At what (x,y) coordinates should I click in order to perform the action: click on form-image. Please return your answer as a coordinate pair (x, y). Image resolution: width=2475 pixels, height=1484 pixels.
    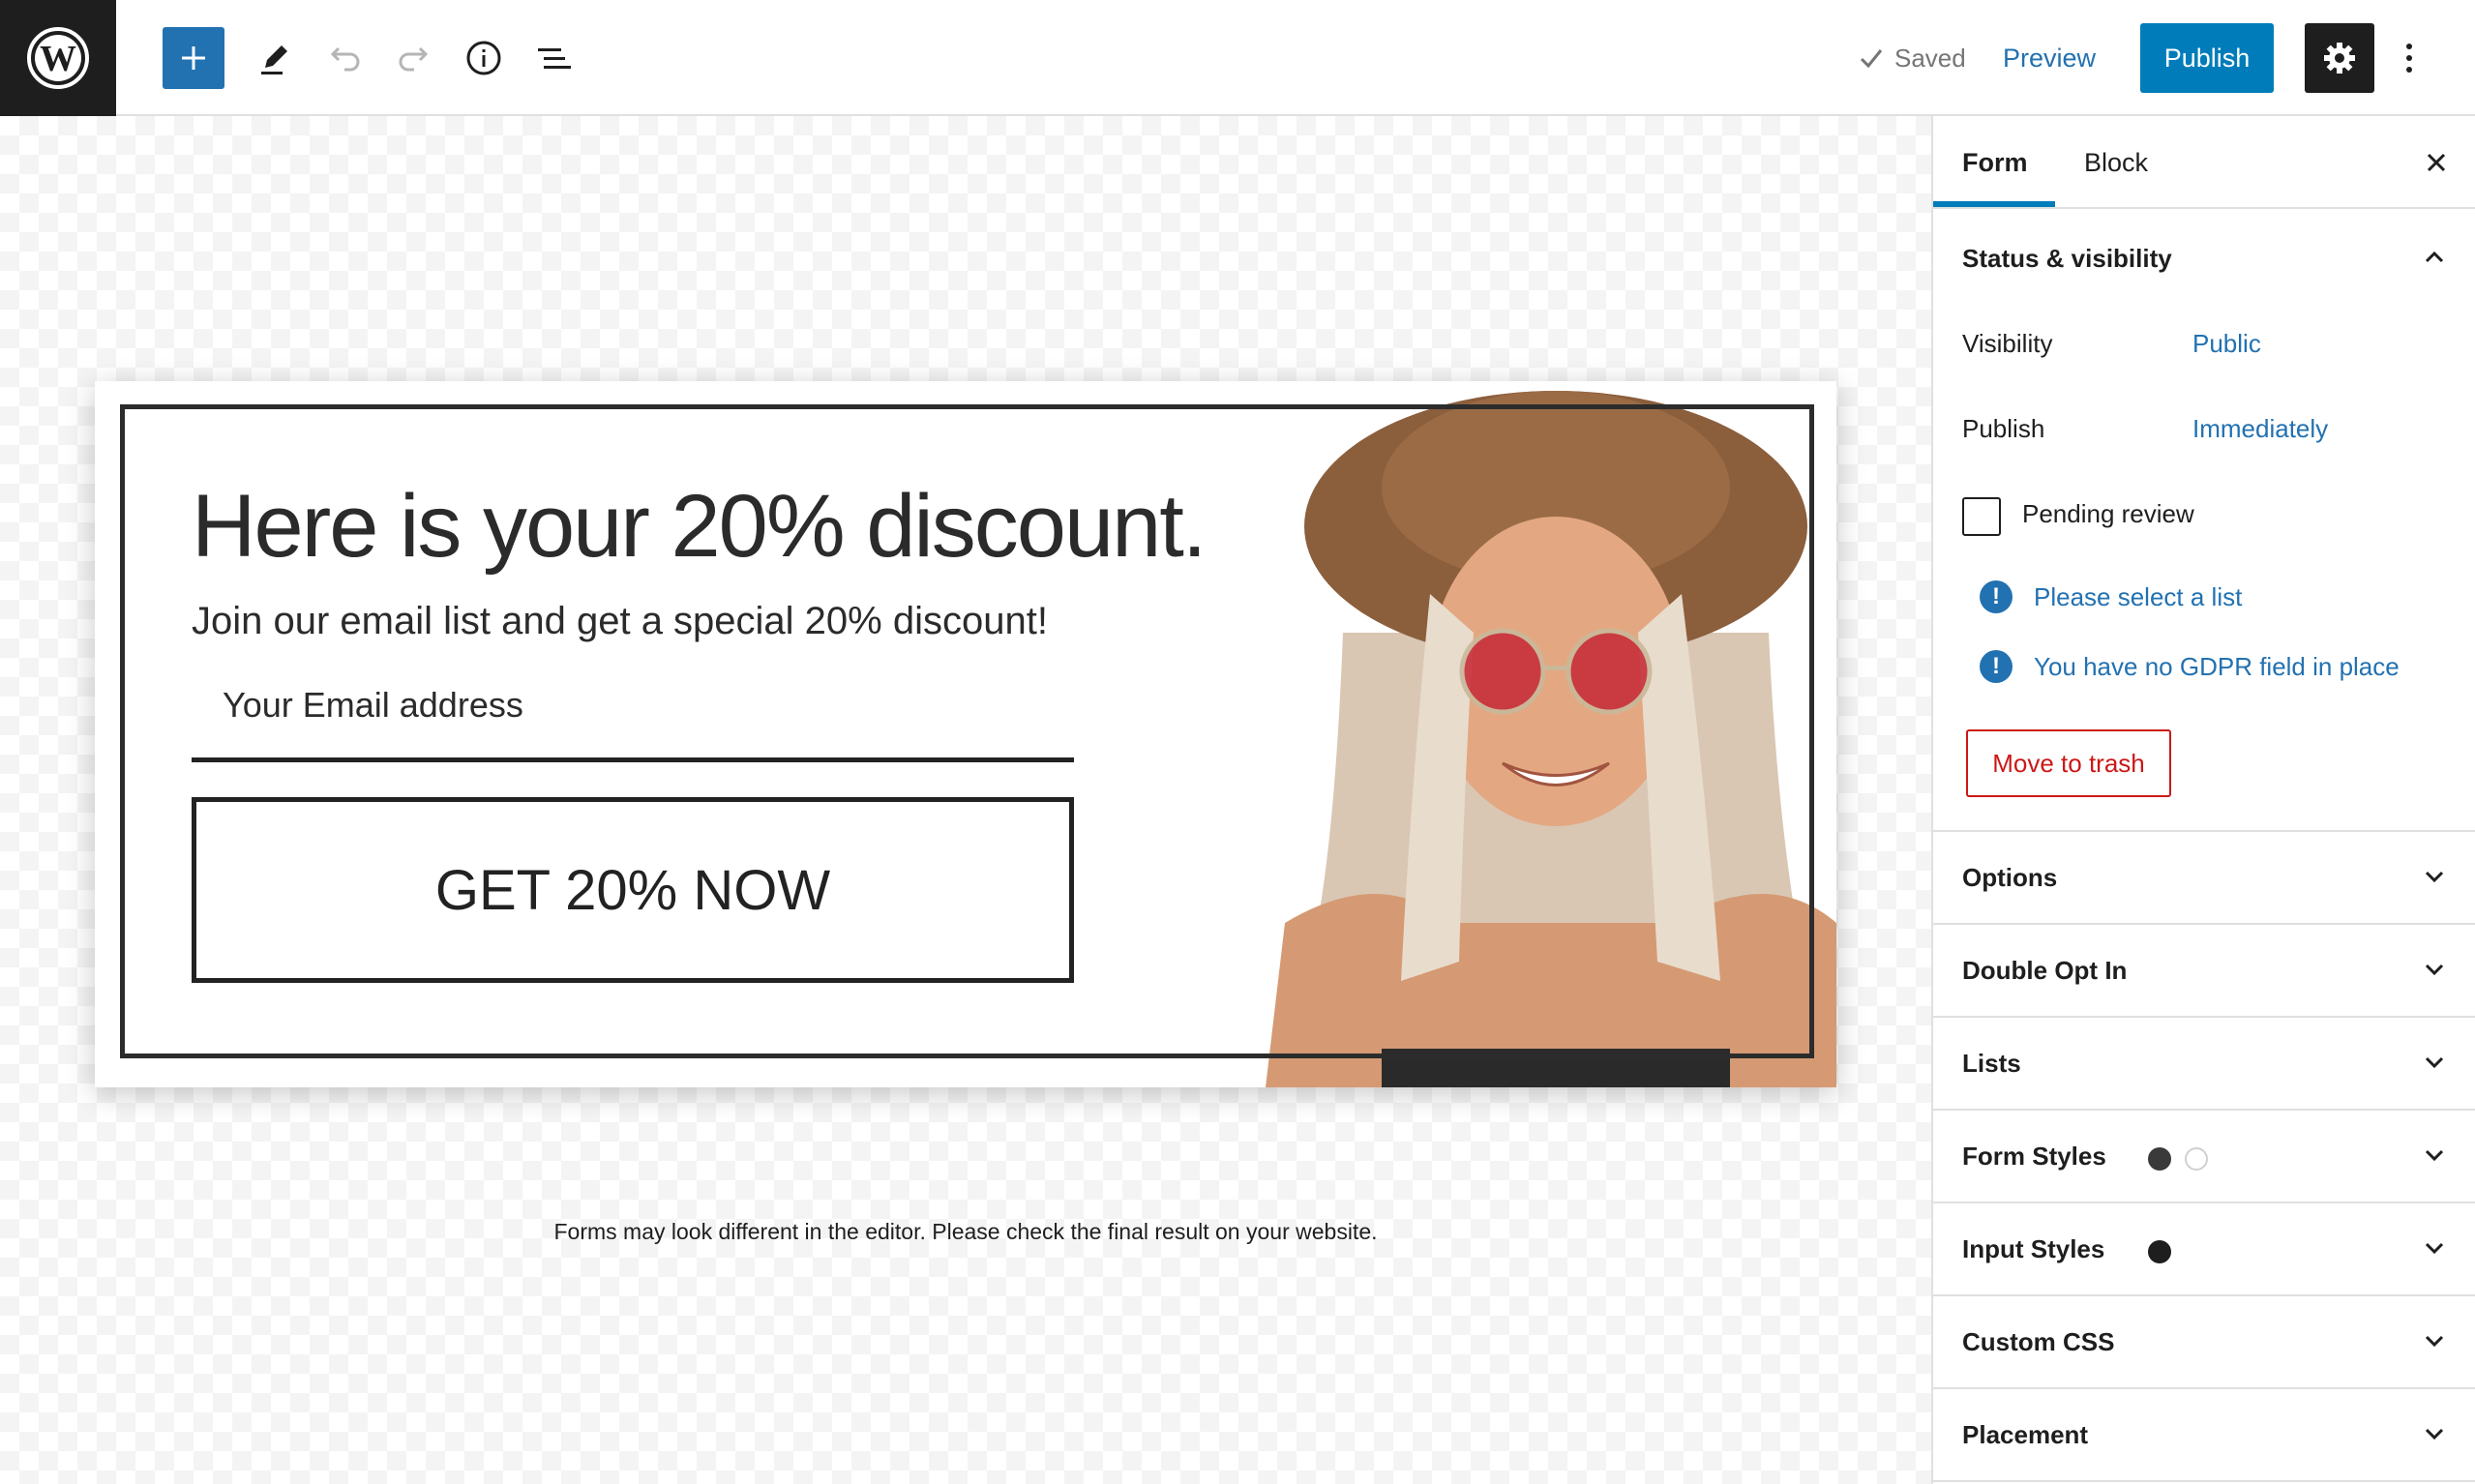
    Looking at the image, I should click on (1551, 734).